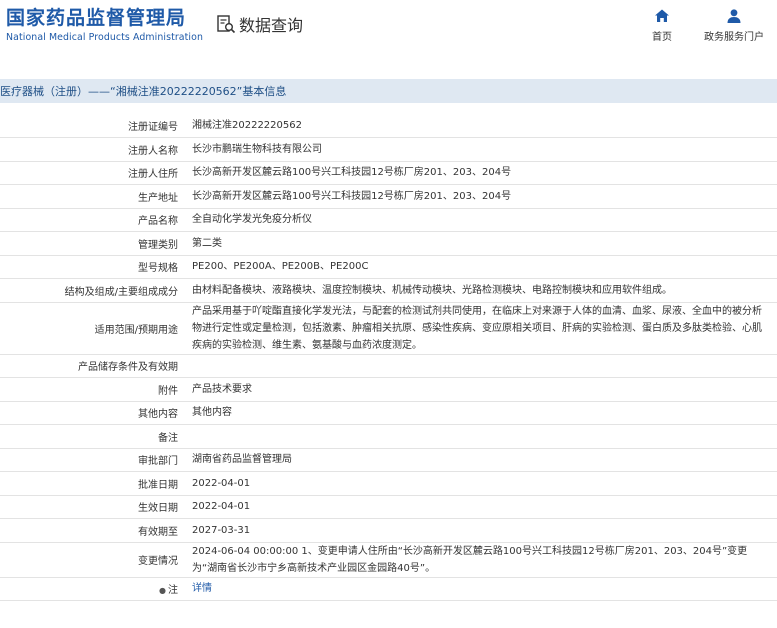 The image size is (777, 628). I want to click on row-label: 注册人住所, so click(92, 173).